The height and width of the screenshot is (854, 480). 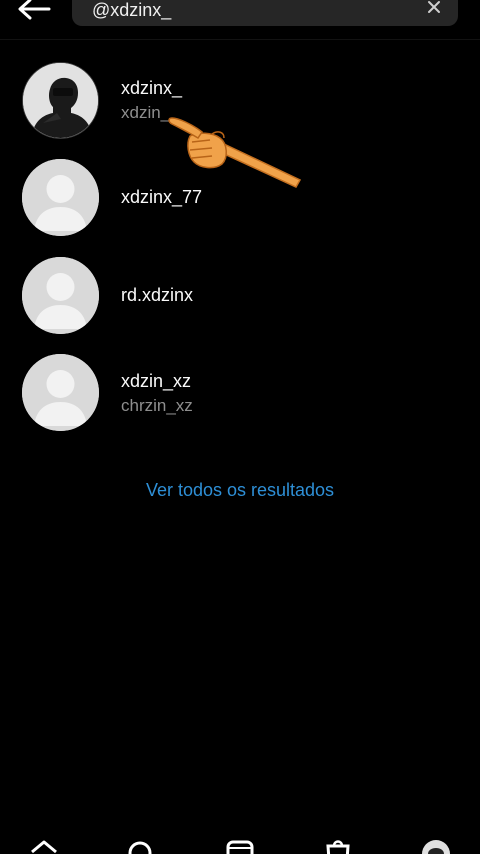 I want to click on home-icon, so click(x=44, y=844).